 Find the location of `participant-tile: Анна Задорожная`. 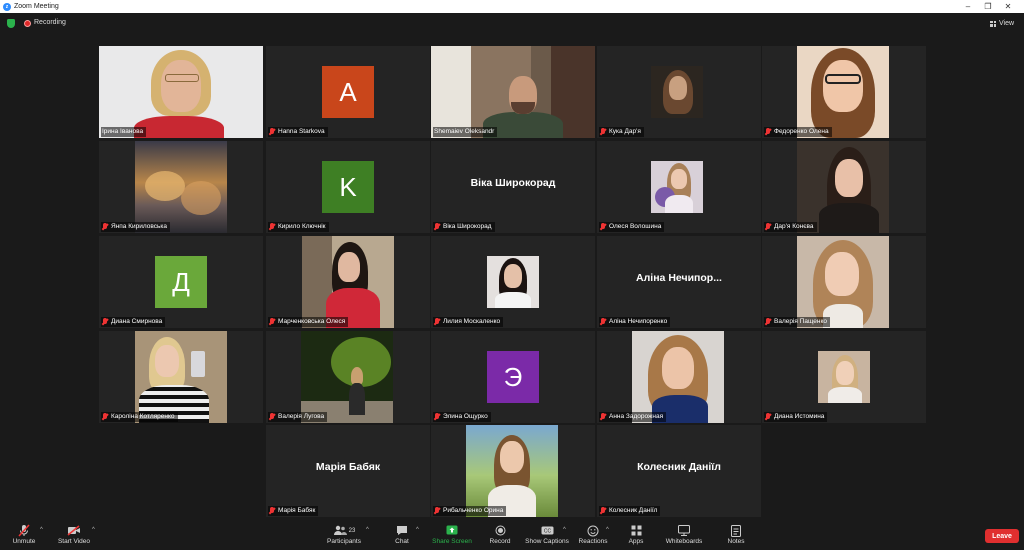

participant-tile: Анна Задорожная is located at coordinates (679, 377).